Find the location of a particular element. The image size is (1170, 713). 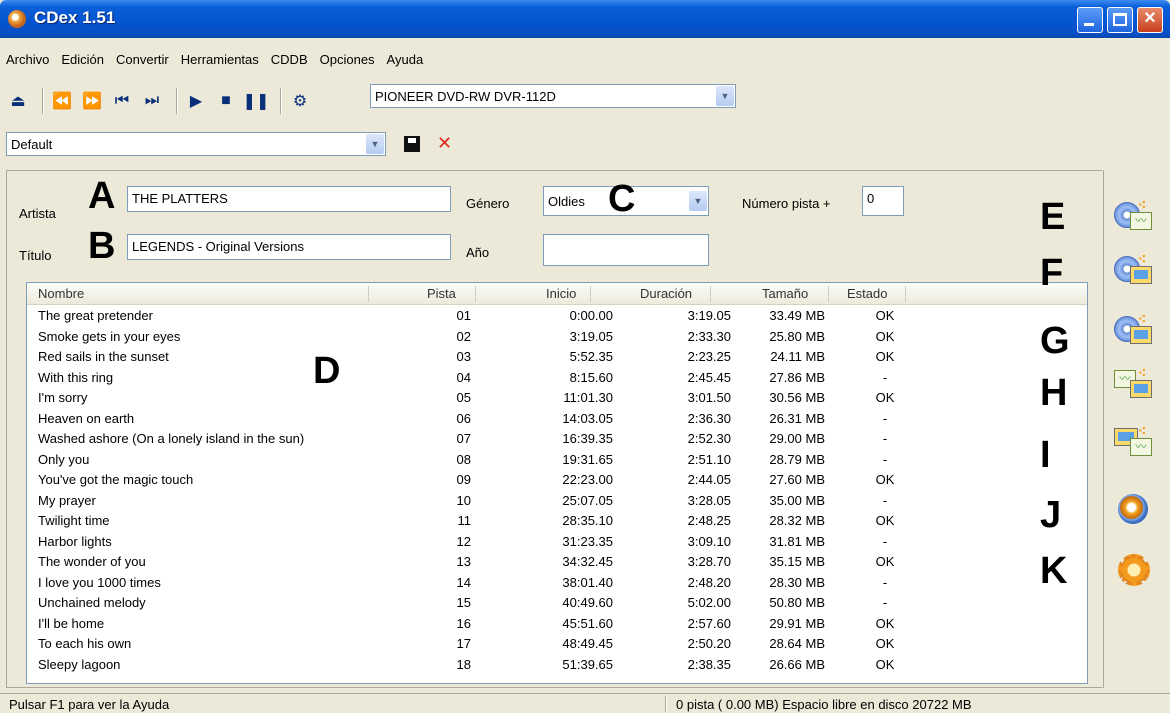

track-size: 24.11 MB is located at coordinates (797, 356).